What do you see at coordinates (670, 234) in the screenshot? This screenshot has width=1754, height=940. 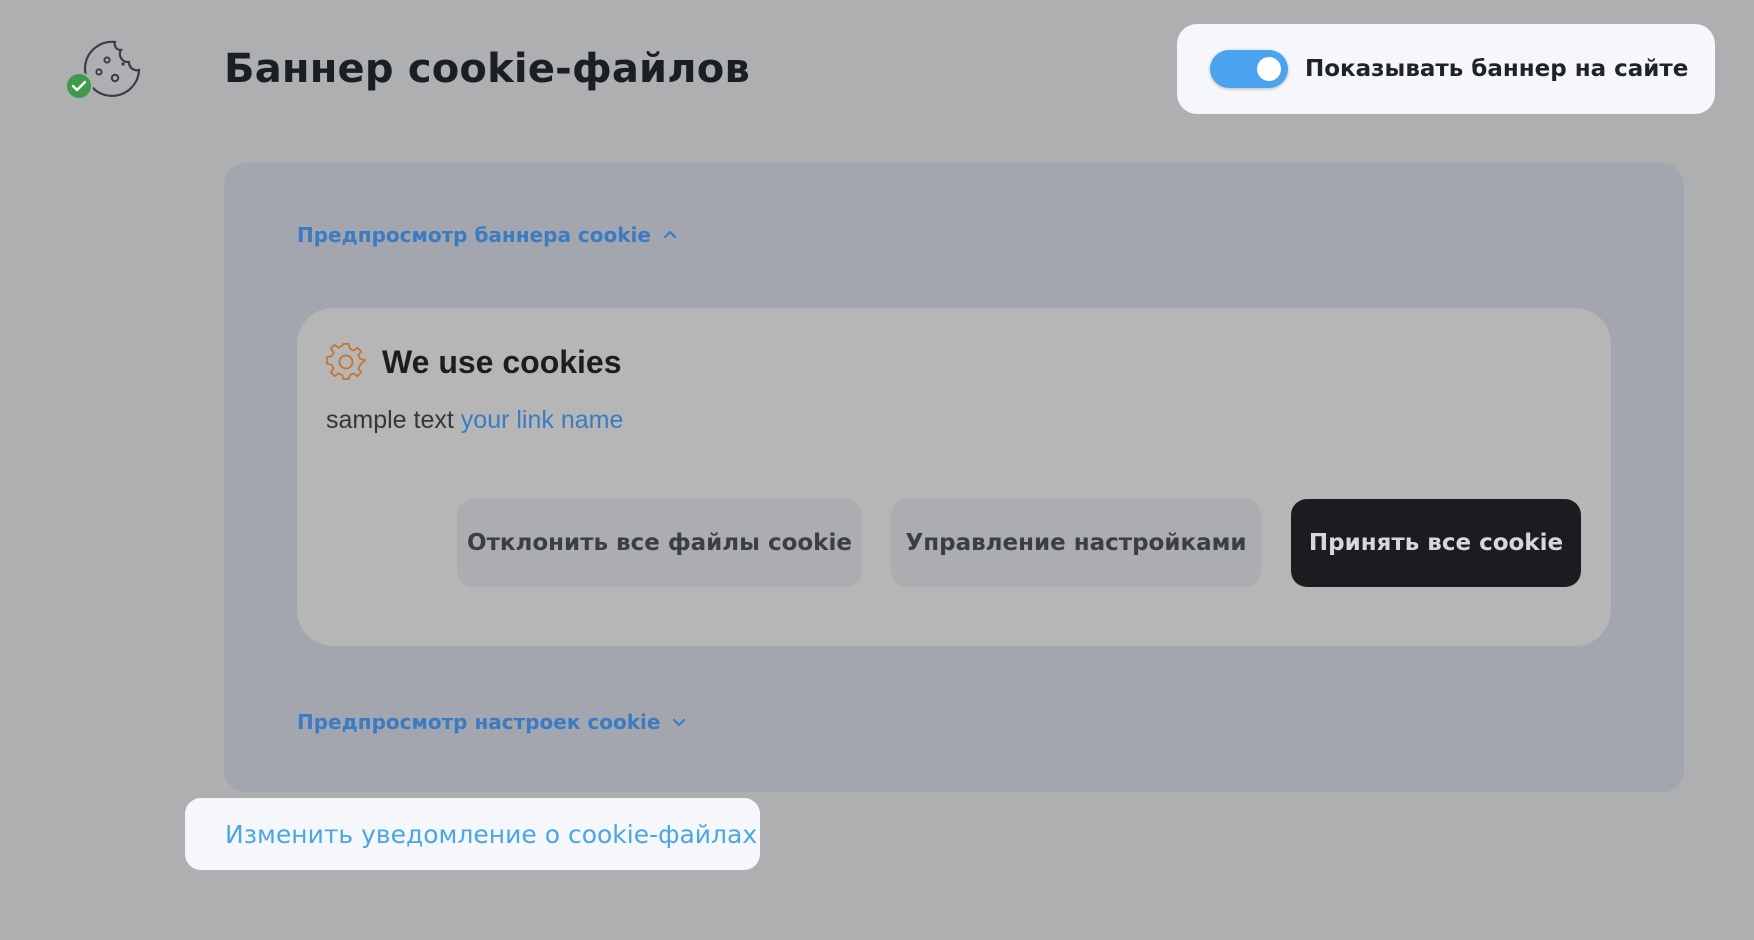 I see `chevron-up-icon` at bounding box center [670, 234].